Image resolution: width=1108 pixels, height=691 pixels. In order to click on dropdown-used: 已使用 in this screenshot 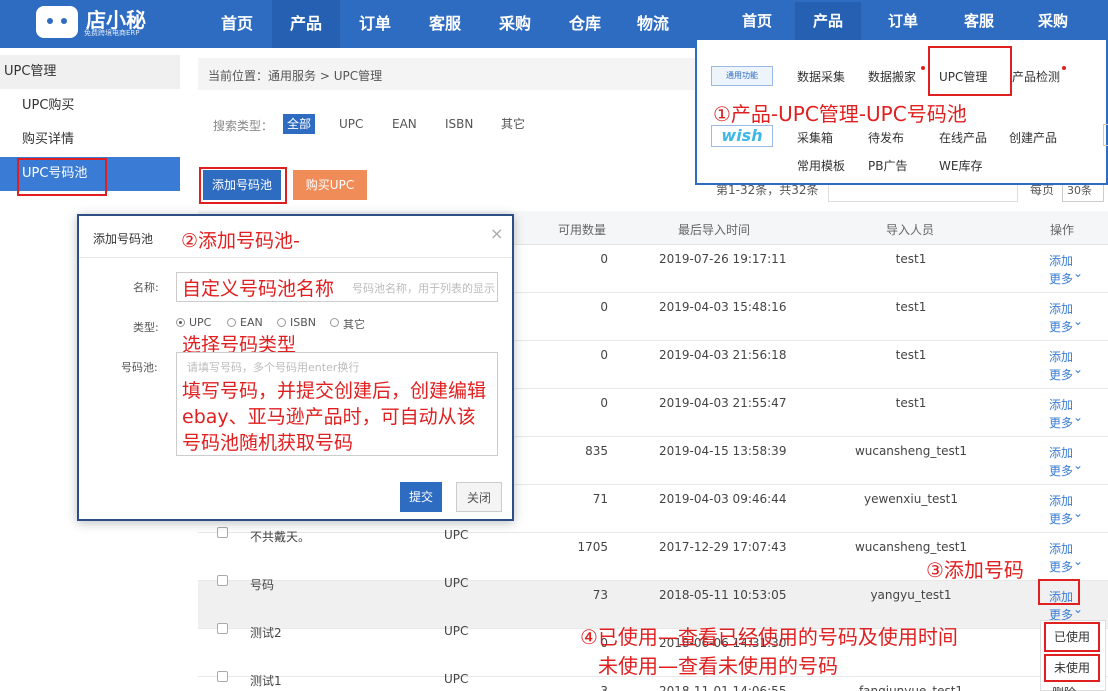, I will do `click(1072, 637)`.